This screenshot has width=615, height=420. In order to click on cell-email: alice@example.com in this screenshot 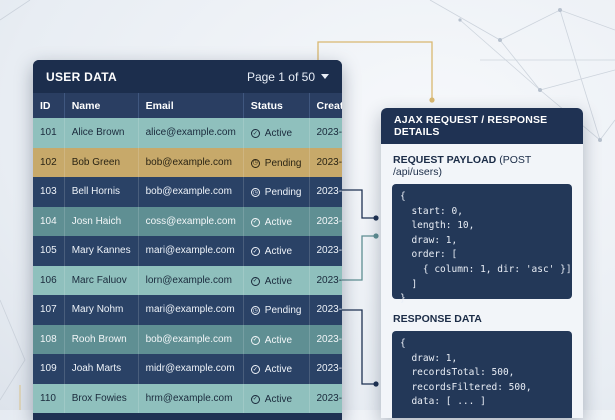, I will do `click(191, 133)`.